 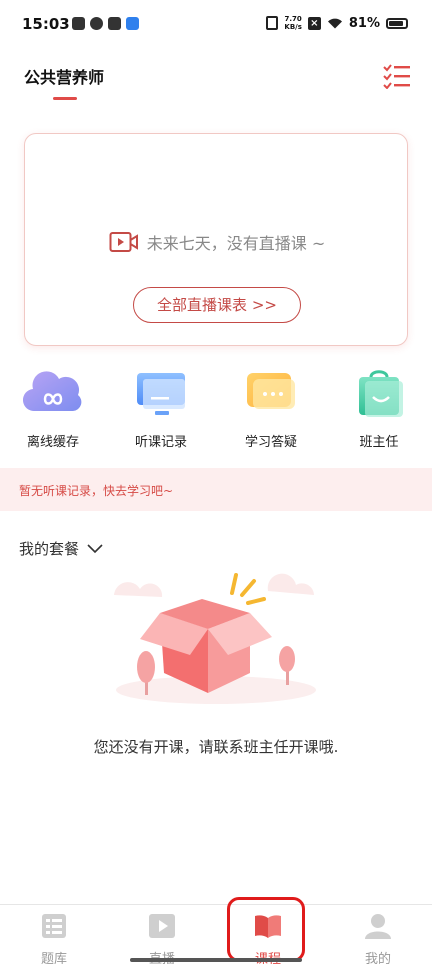 I want to click on live-empty-text: 未来七天，没有直播课 ~, so click(x=236, y=243).